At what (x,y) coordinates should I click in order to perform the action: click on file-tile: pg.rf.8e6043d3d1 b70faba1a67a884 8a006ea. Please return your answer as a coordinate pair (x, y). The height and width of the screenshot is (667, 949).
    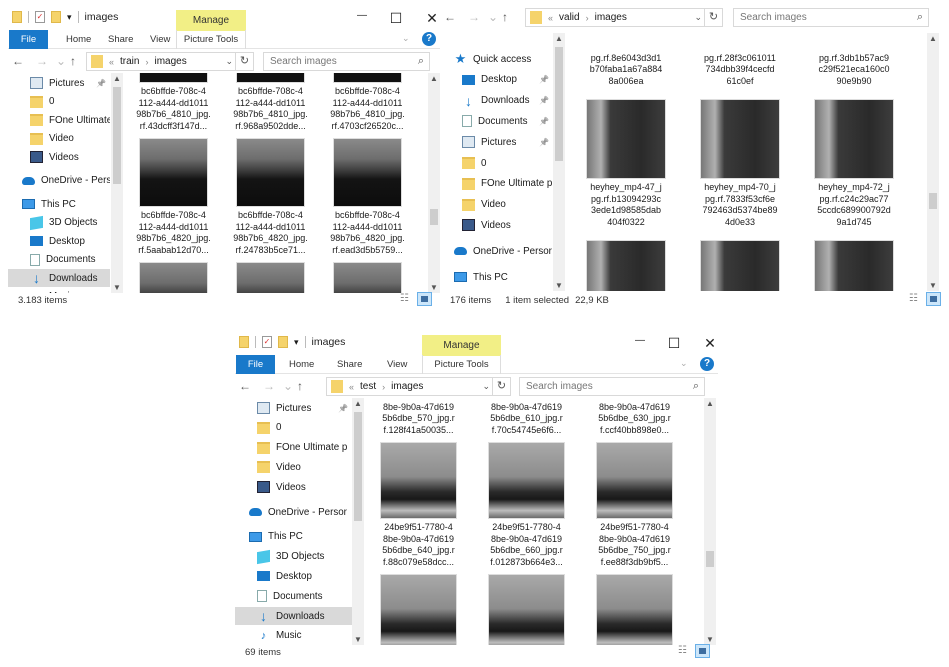
    Looking at the image, I should click on (626, 60).